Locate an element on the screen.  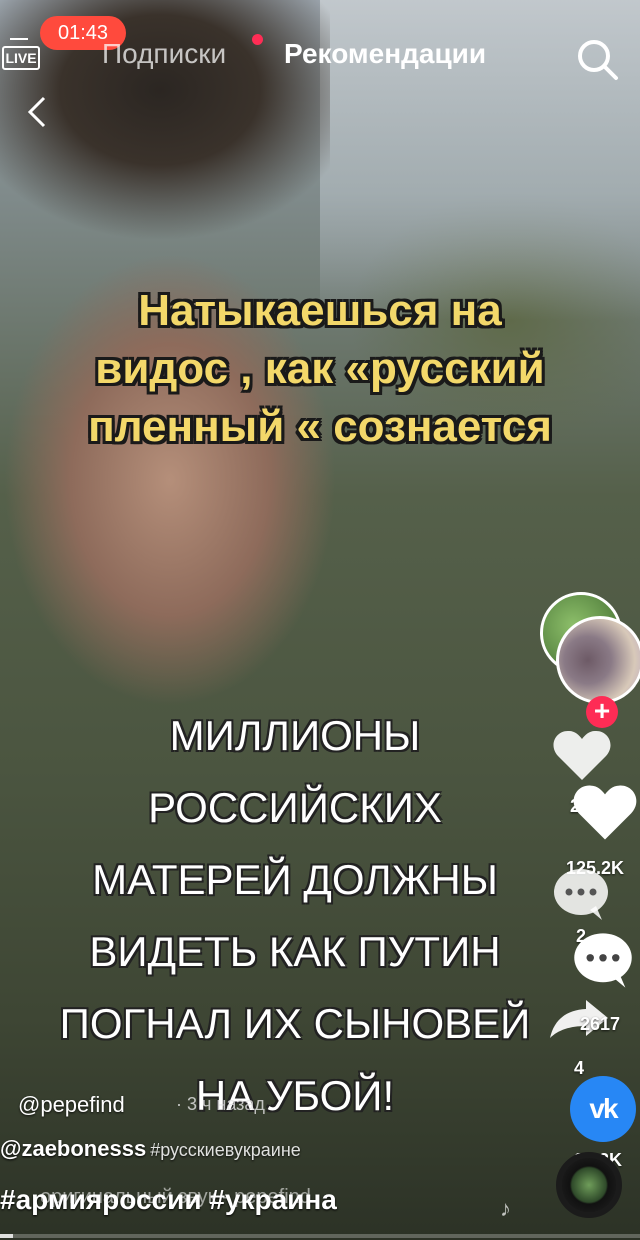
live-button: LIVE is located at coordinates (22, 55).